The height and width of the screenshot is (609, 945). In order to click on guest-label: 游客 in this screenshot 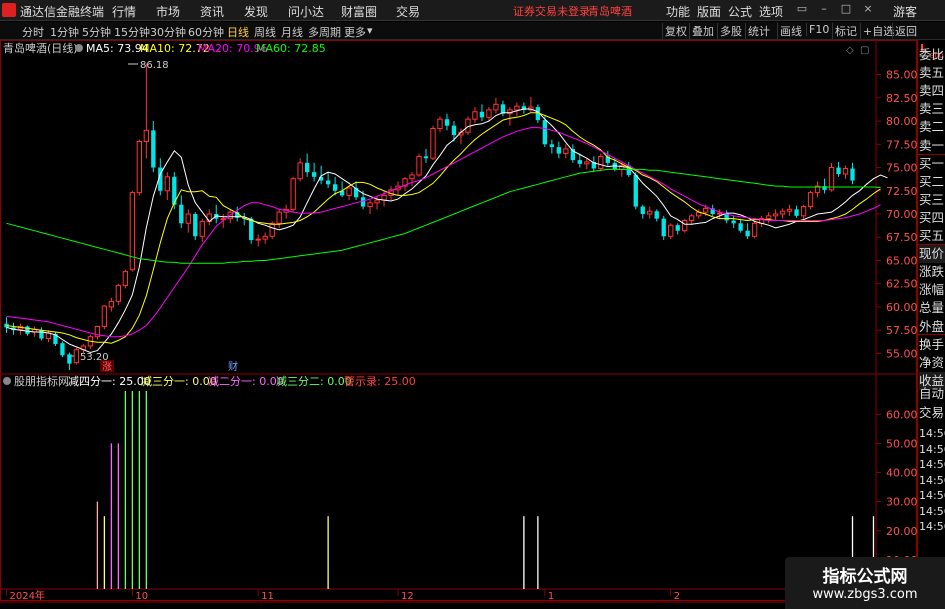, I will do `click(905, 11)`.